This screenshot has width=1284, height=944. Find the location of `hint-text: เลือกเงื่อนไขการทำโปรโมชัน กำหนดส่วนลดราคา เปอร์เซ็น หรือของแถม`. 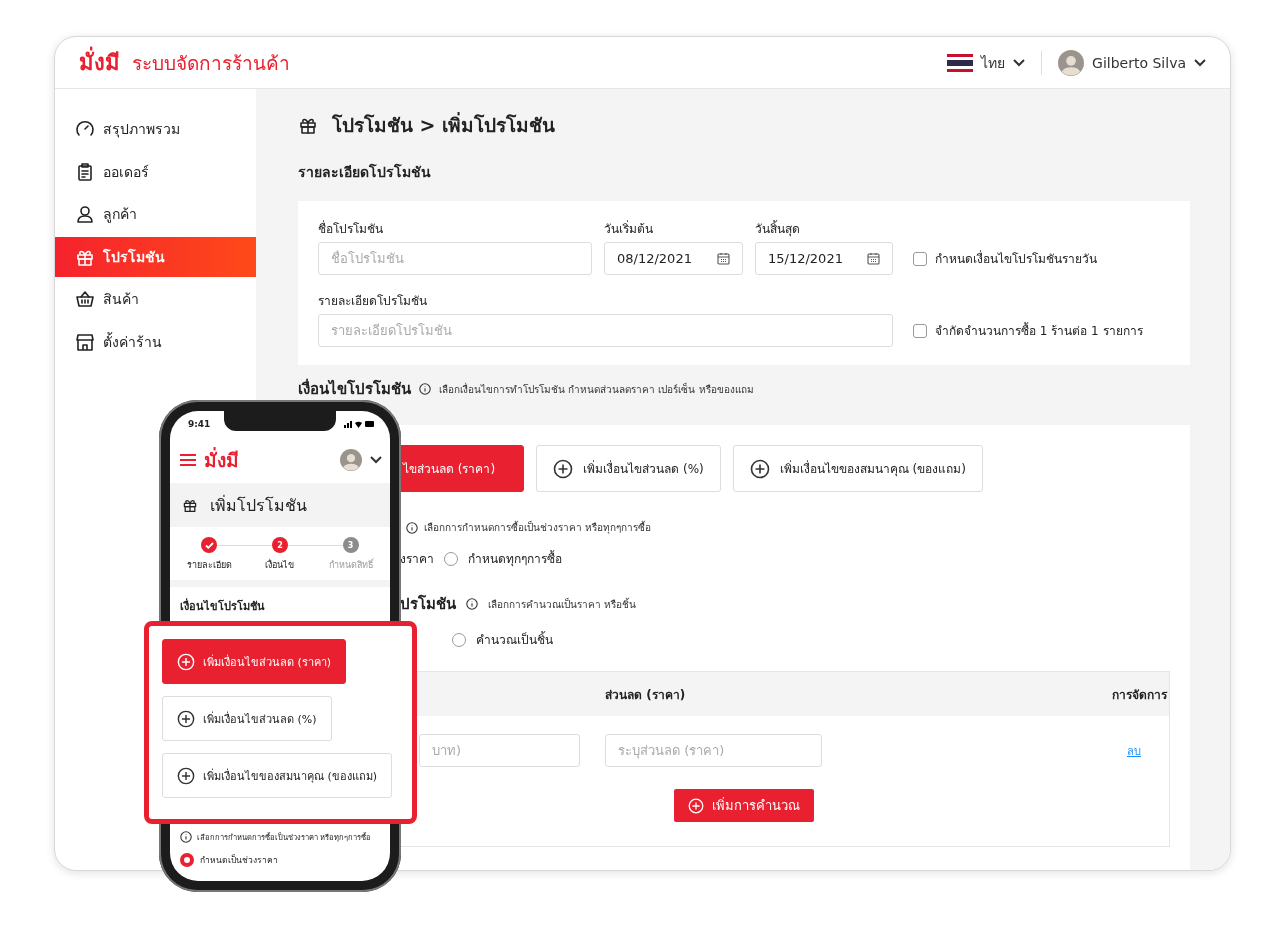

hint-text: เลือกเงื่อนไขการทำโปรโมชัน กำหนดส่วนลดราคา เปอร์เซ็น หรือของแถม is located at coordinates (596, 389).